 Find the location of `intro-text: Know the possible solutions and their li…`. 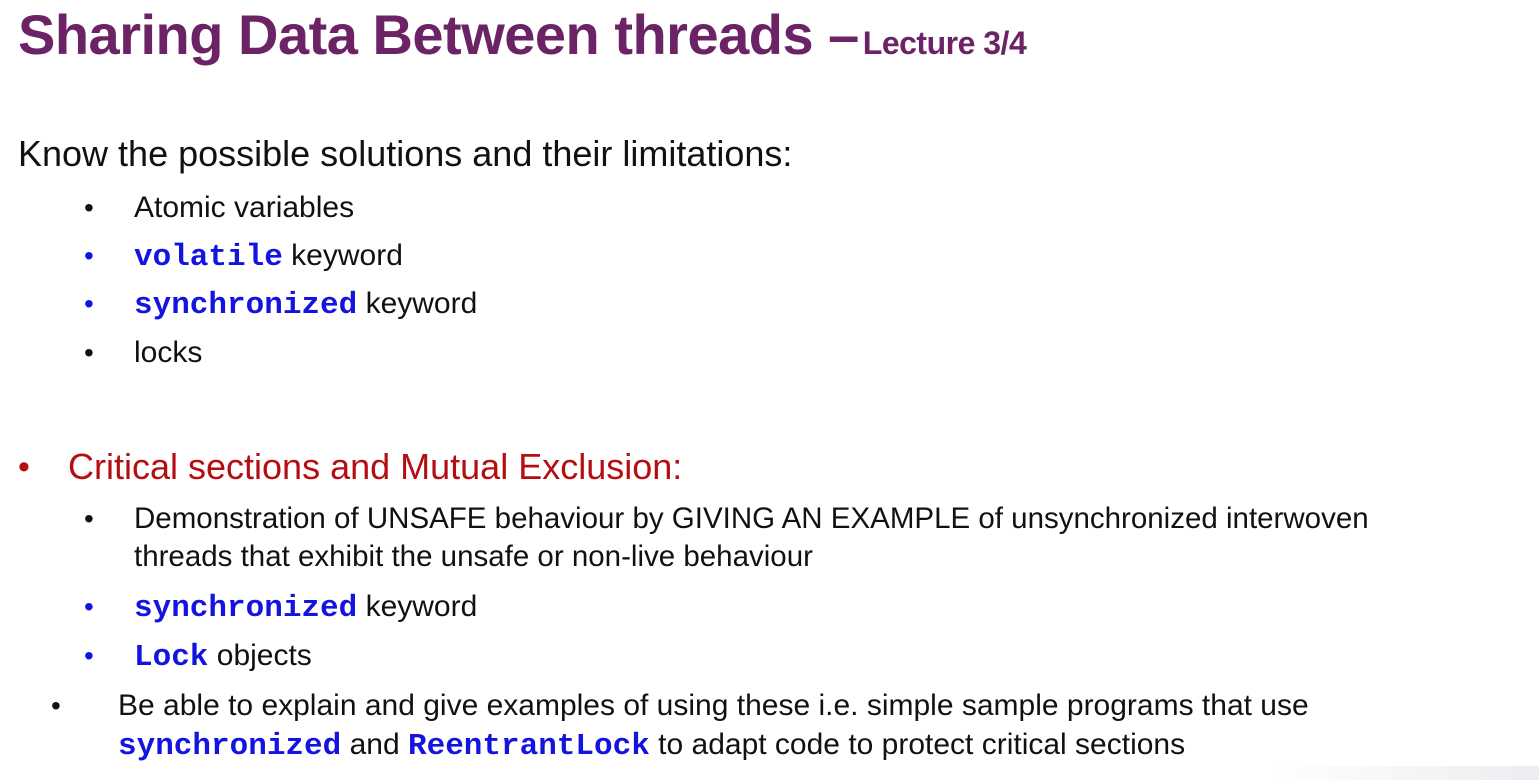

intro-text: Know the possible solutions and their li… is located at coordinates (405, 153).